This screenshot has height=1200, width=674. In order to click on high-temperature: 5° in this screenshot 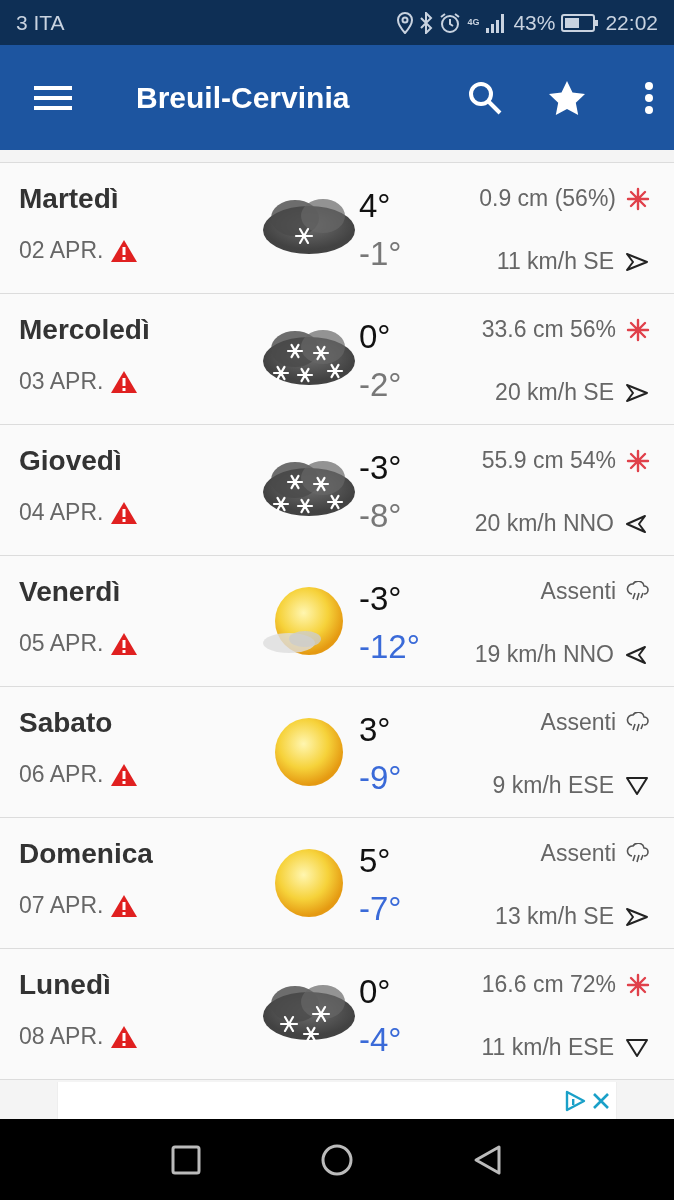, I will do `click(375, 861)`.